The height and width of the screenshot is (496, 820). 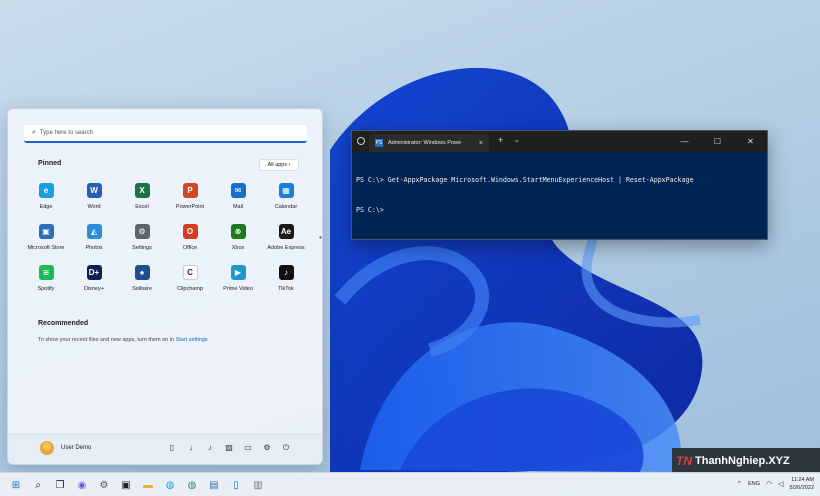 What do you see at coordinates (370, 210) in the screenshot?
I see `terminal-line: PS C:\>` at bounding box center [370, 210].